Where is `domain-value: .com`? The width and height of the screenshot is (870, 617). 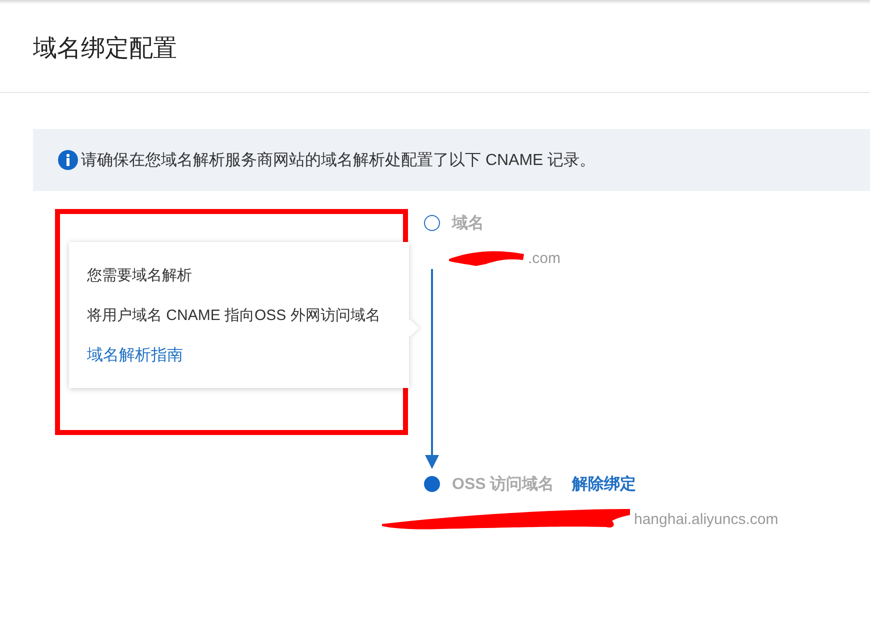
domain-value: .com is located at coordinates (544, 258).